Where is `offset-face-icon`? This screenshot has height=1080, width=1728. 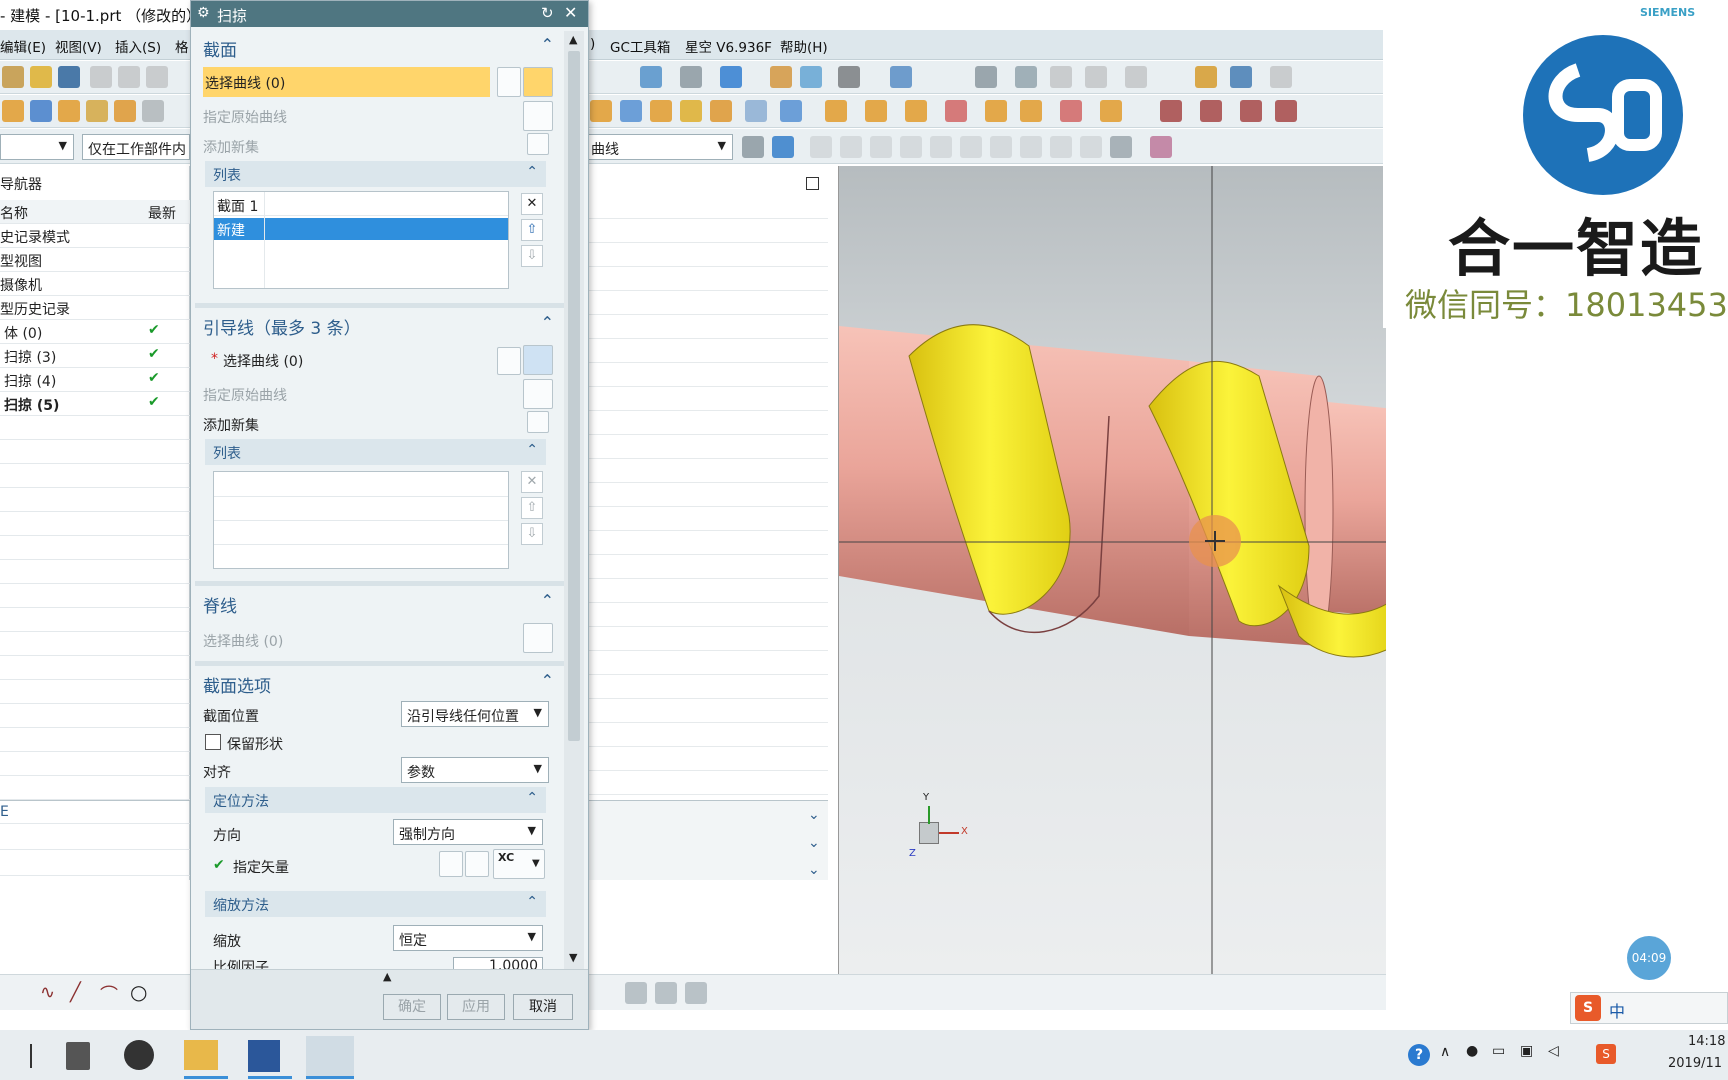 offset-face-icon is located at coordinates (721, 111).